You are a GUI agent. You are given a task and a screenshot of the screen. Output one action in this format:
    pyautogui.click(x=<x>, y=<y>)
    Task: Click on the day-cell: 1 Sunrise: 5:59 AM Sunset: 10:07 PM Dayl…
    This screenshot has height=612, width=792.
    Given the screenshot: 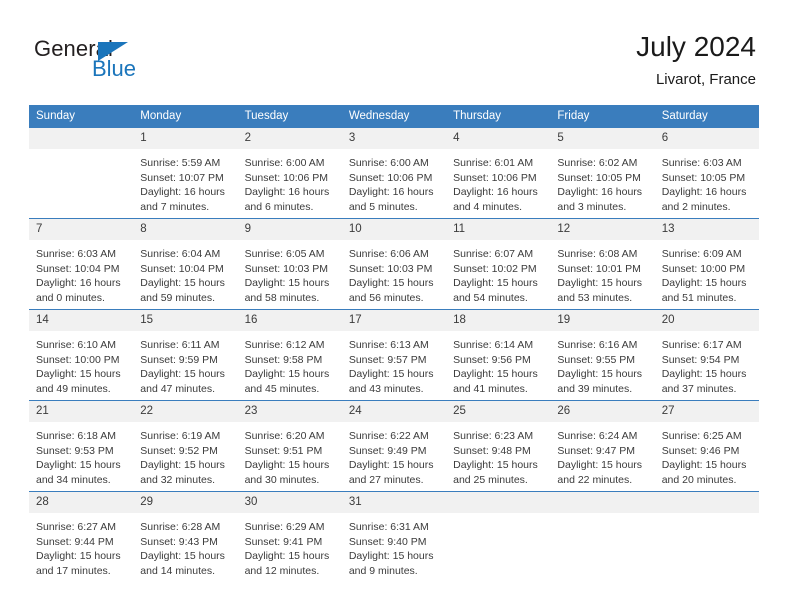 What is the action you would take?
    pyautogui.click(x=185, y=173)
    